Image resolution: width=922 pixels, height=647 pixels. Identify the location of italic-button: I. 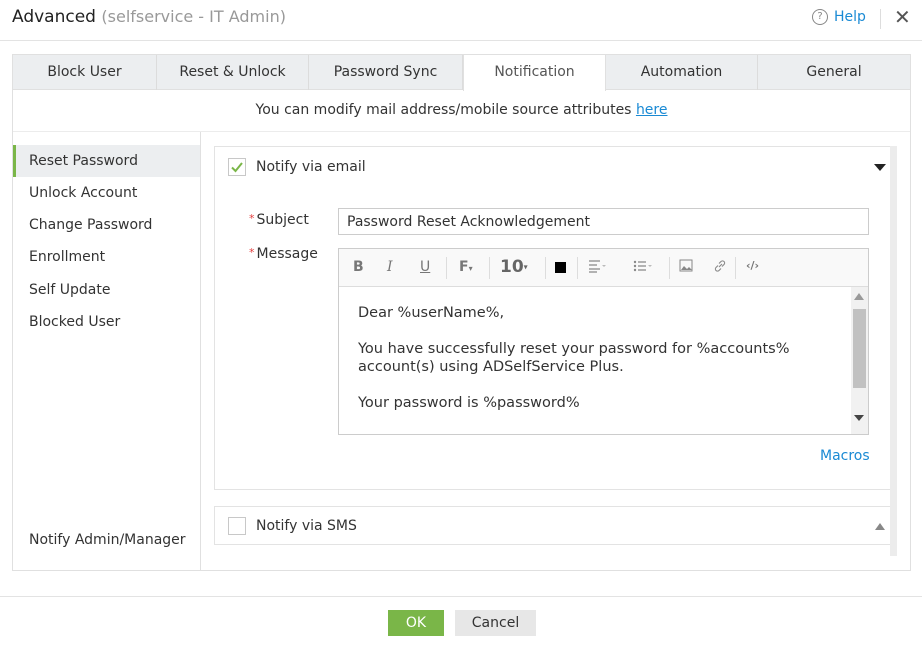
(390, 267).